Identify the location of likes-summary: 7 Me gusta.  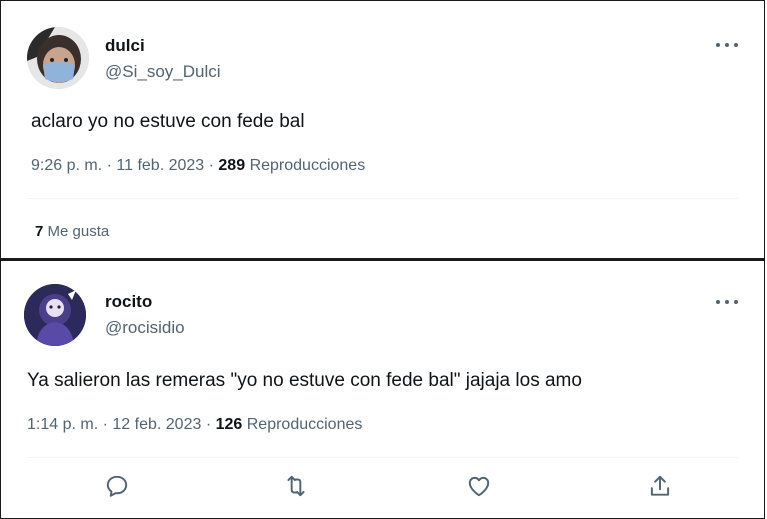
(72, 231).